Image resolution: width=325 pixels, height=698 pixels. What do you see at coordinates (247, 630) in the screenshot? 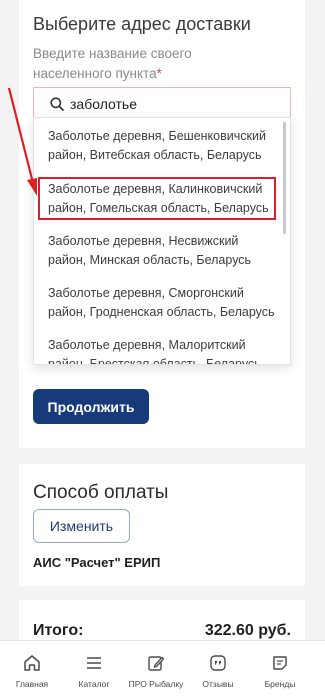
I see `total-value: 322.60 руб.` at bounding box center [247, 630].